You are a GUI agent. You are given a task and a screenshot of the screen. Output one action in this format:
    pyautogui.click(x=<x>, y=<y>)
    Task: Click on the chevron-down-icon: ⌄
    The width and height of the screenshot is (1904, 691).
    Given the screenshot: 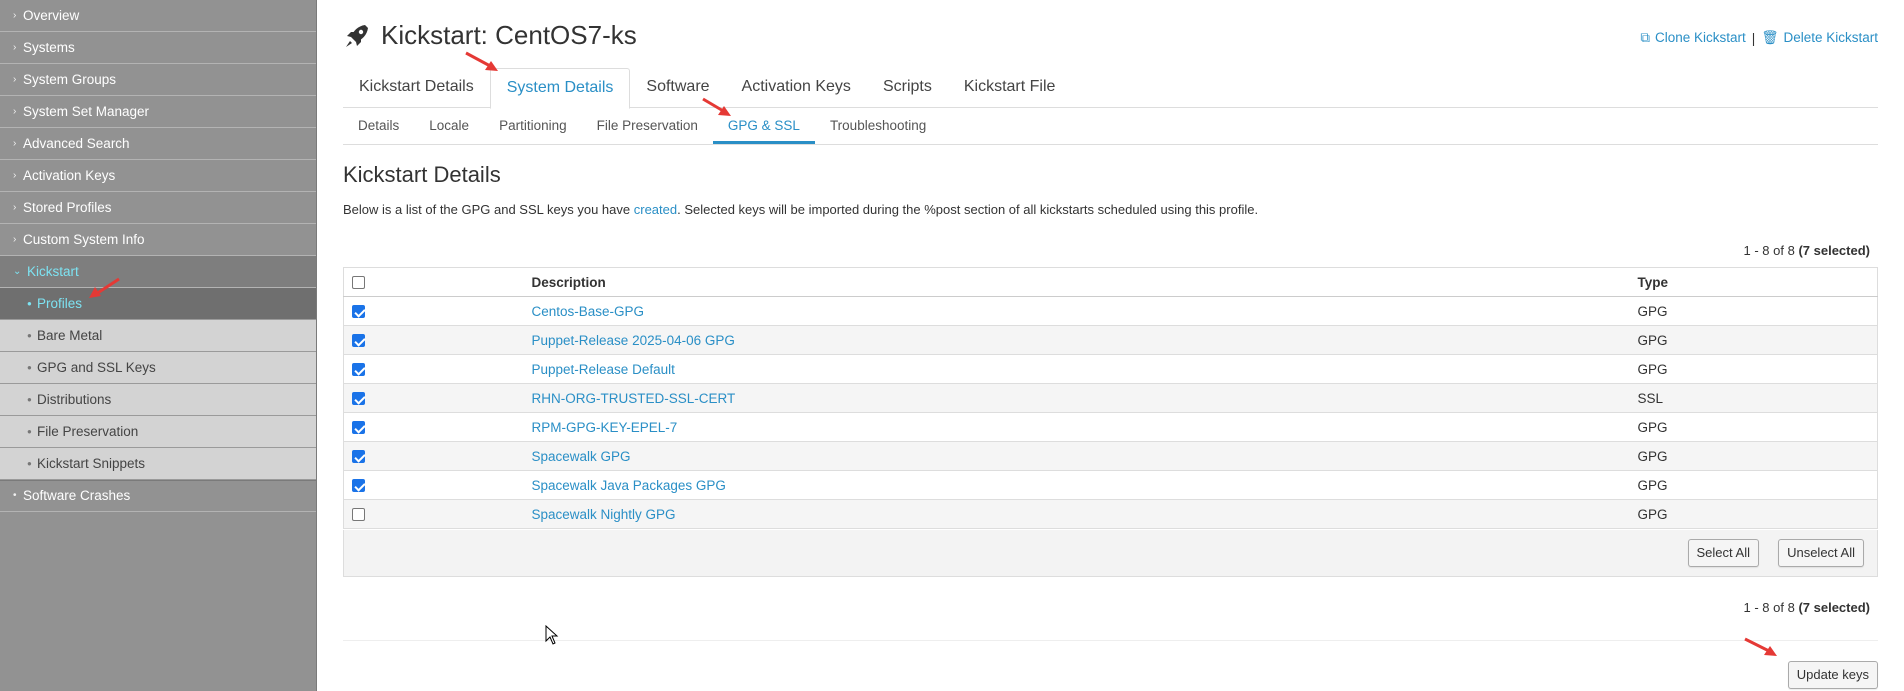 What is the action you would take?
    pyautogui.click(x=17, y=271)
    